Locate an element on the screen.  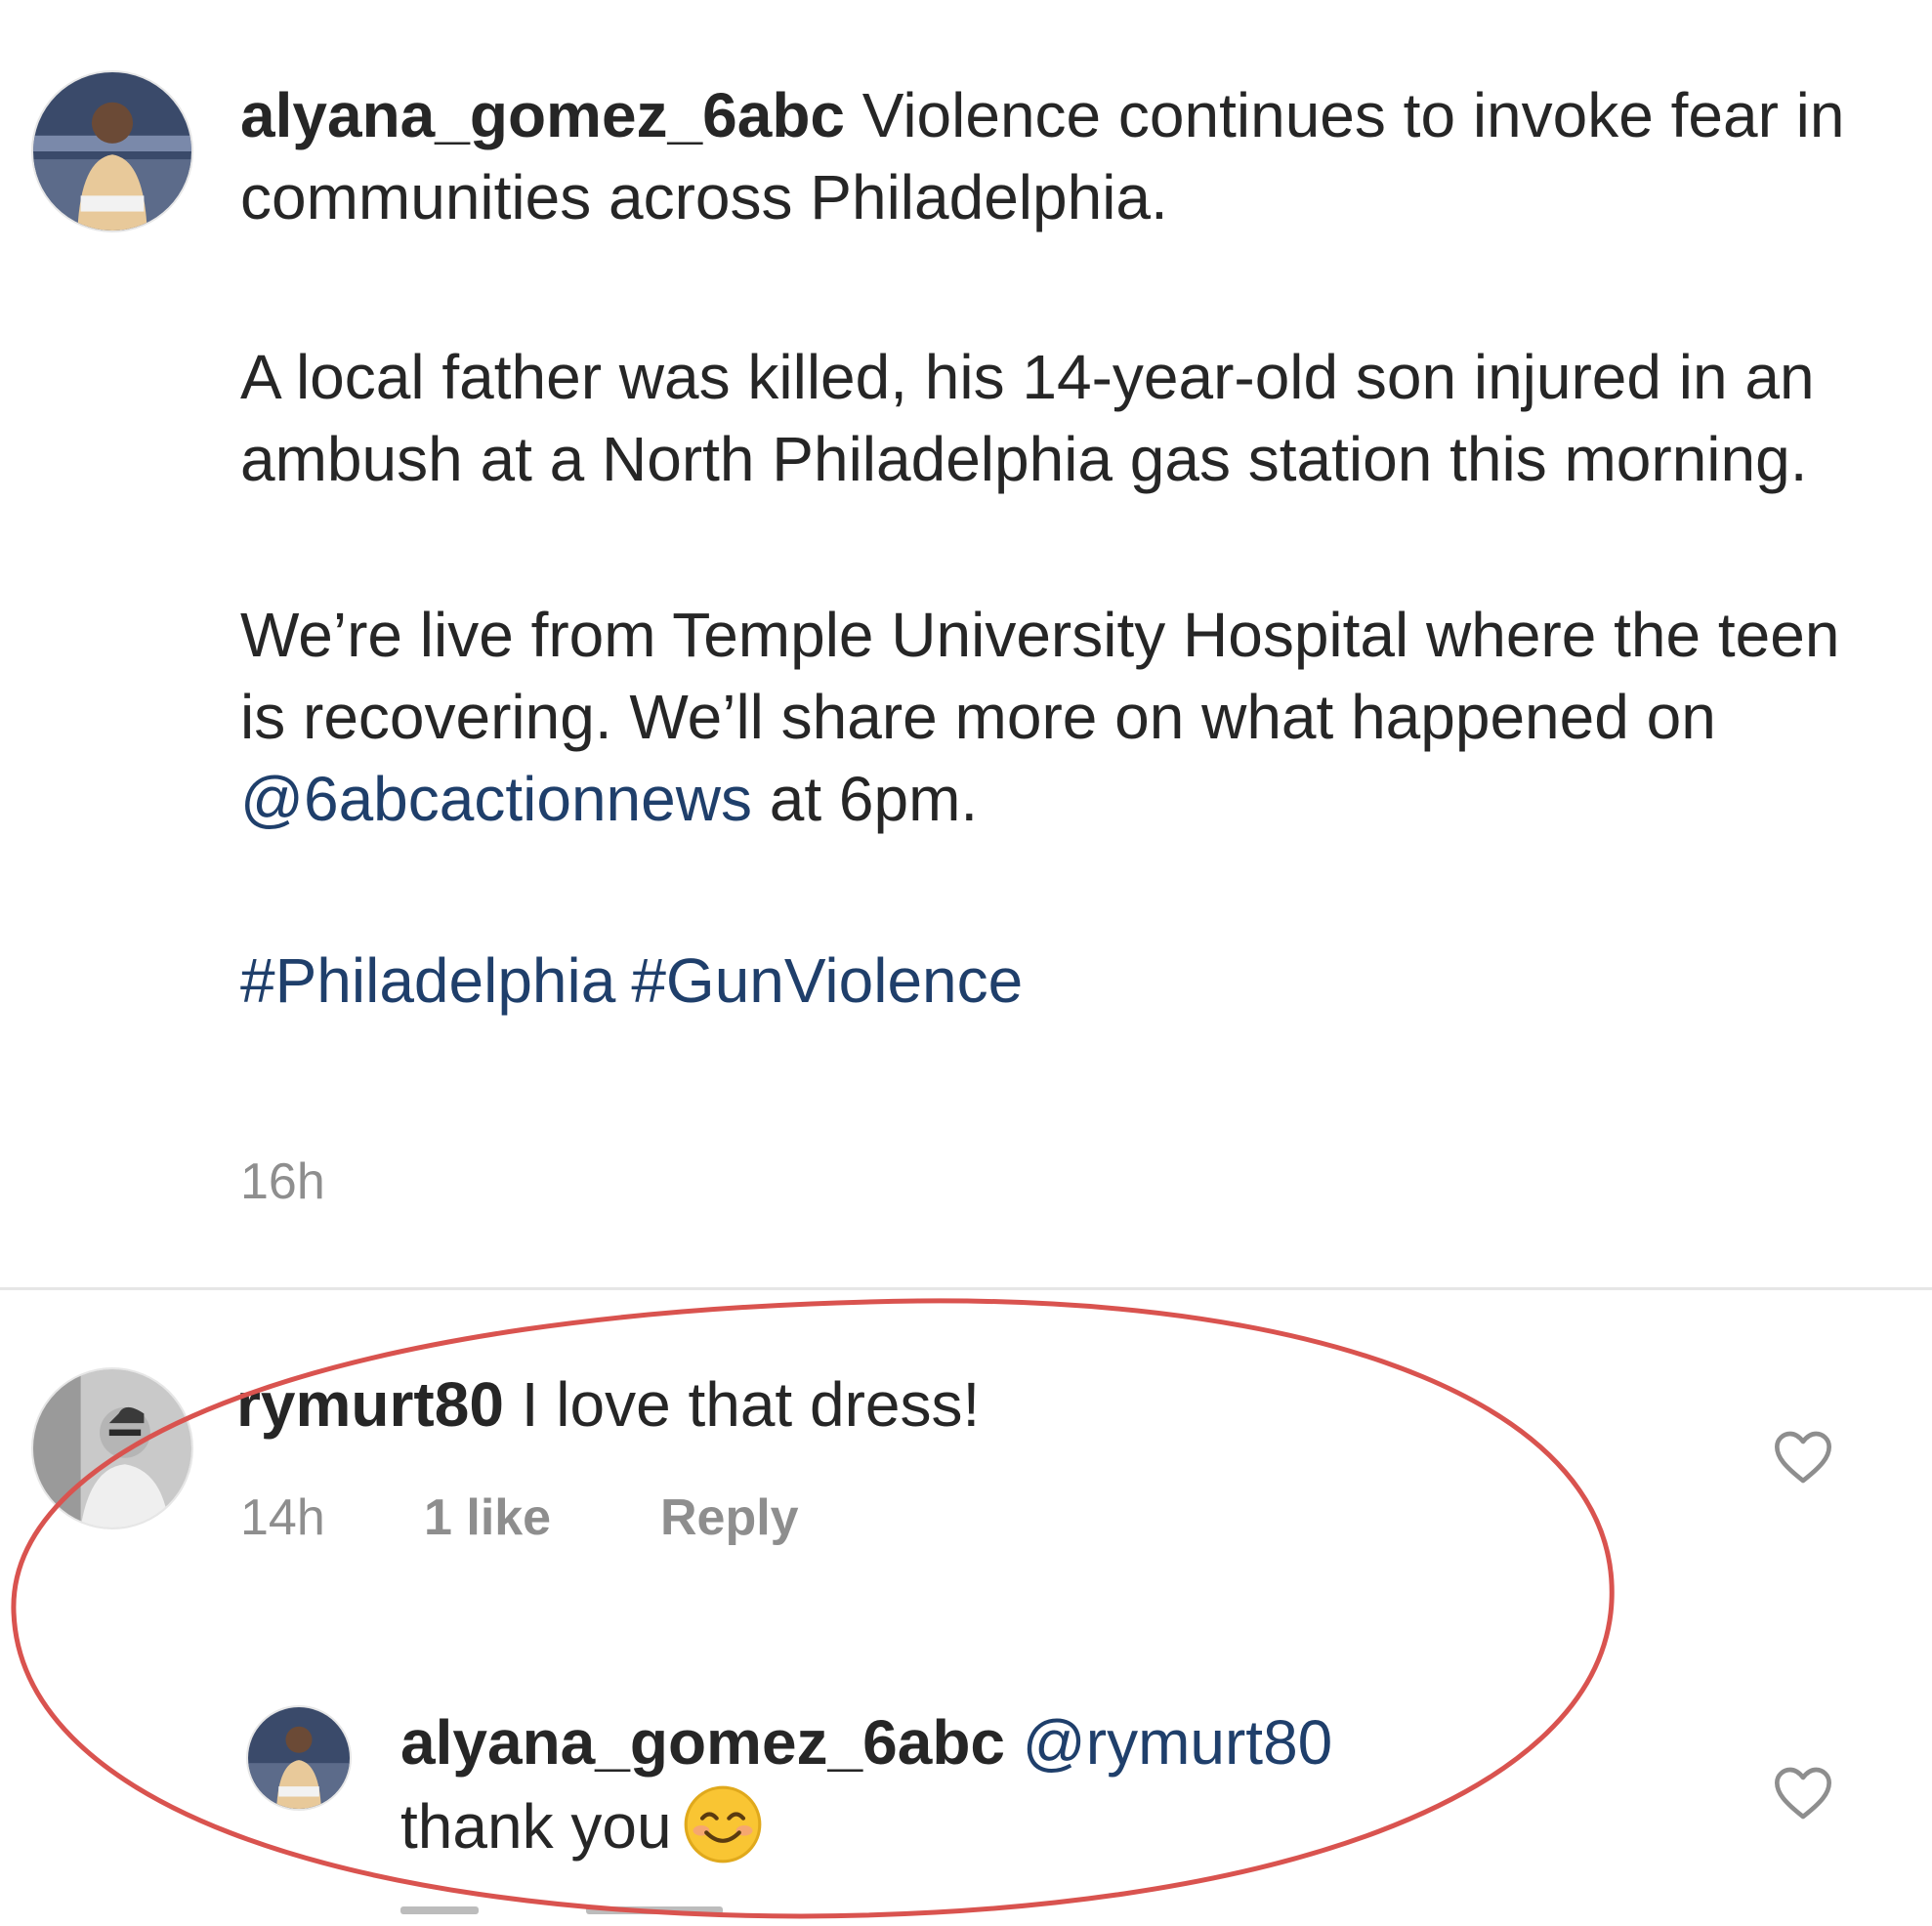
post-author-username: alyana_gomez_6abc is located at coordinates (542, 115).